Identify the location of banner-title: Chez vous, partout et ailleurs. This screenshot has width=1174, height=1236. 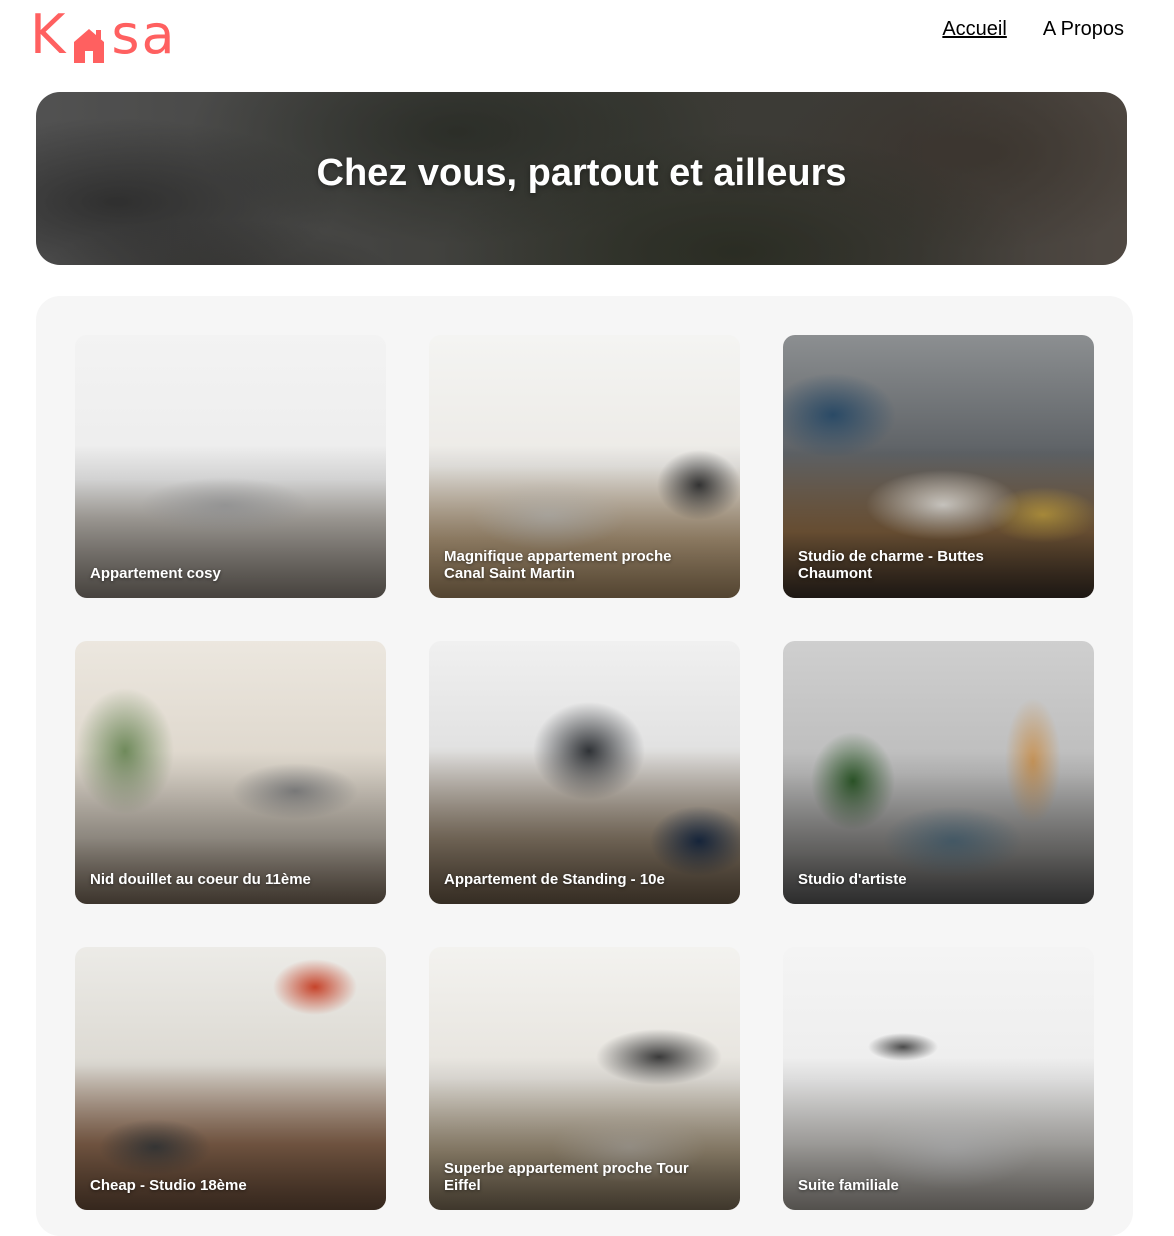
(581, 173).